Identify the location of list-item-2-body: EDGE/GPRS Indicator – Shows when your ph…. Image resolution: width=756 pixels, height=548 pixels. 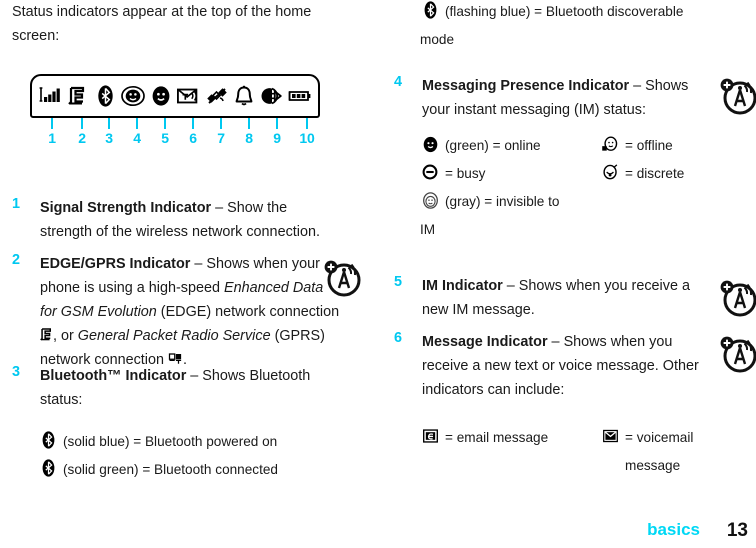
(191, 312).